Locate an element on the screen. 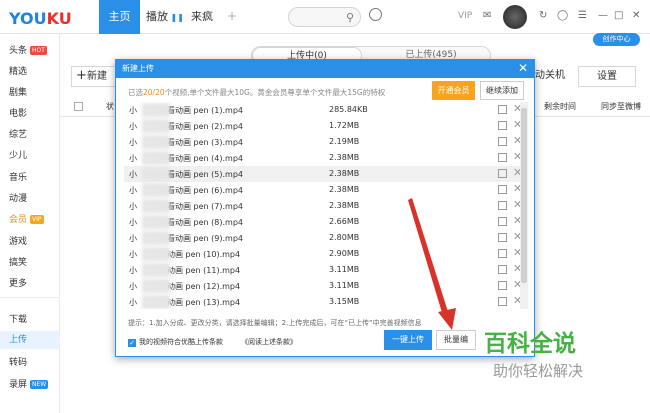 This screenshot has height=413, width=650. dialog-close-icon: ✕ is located at coordinates (523, 68).